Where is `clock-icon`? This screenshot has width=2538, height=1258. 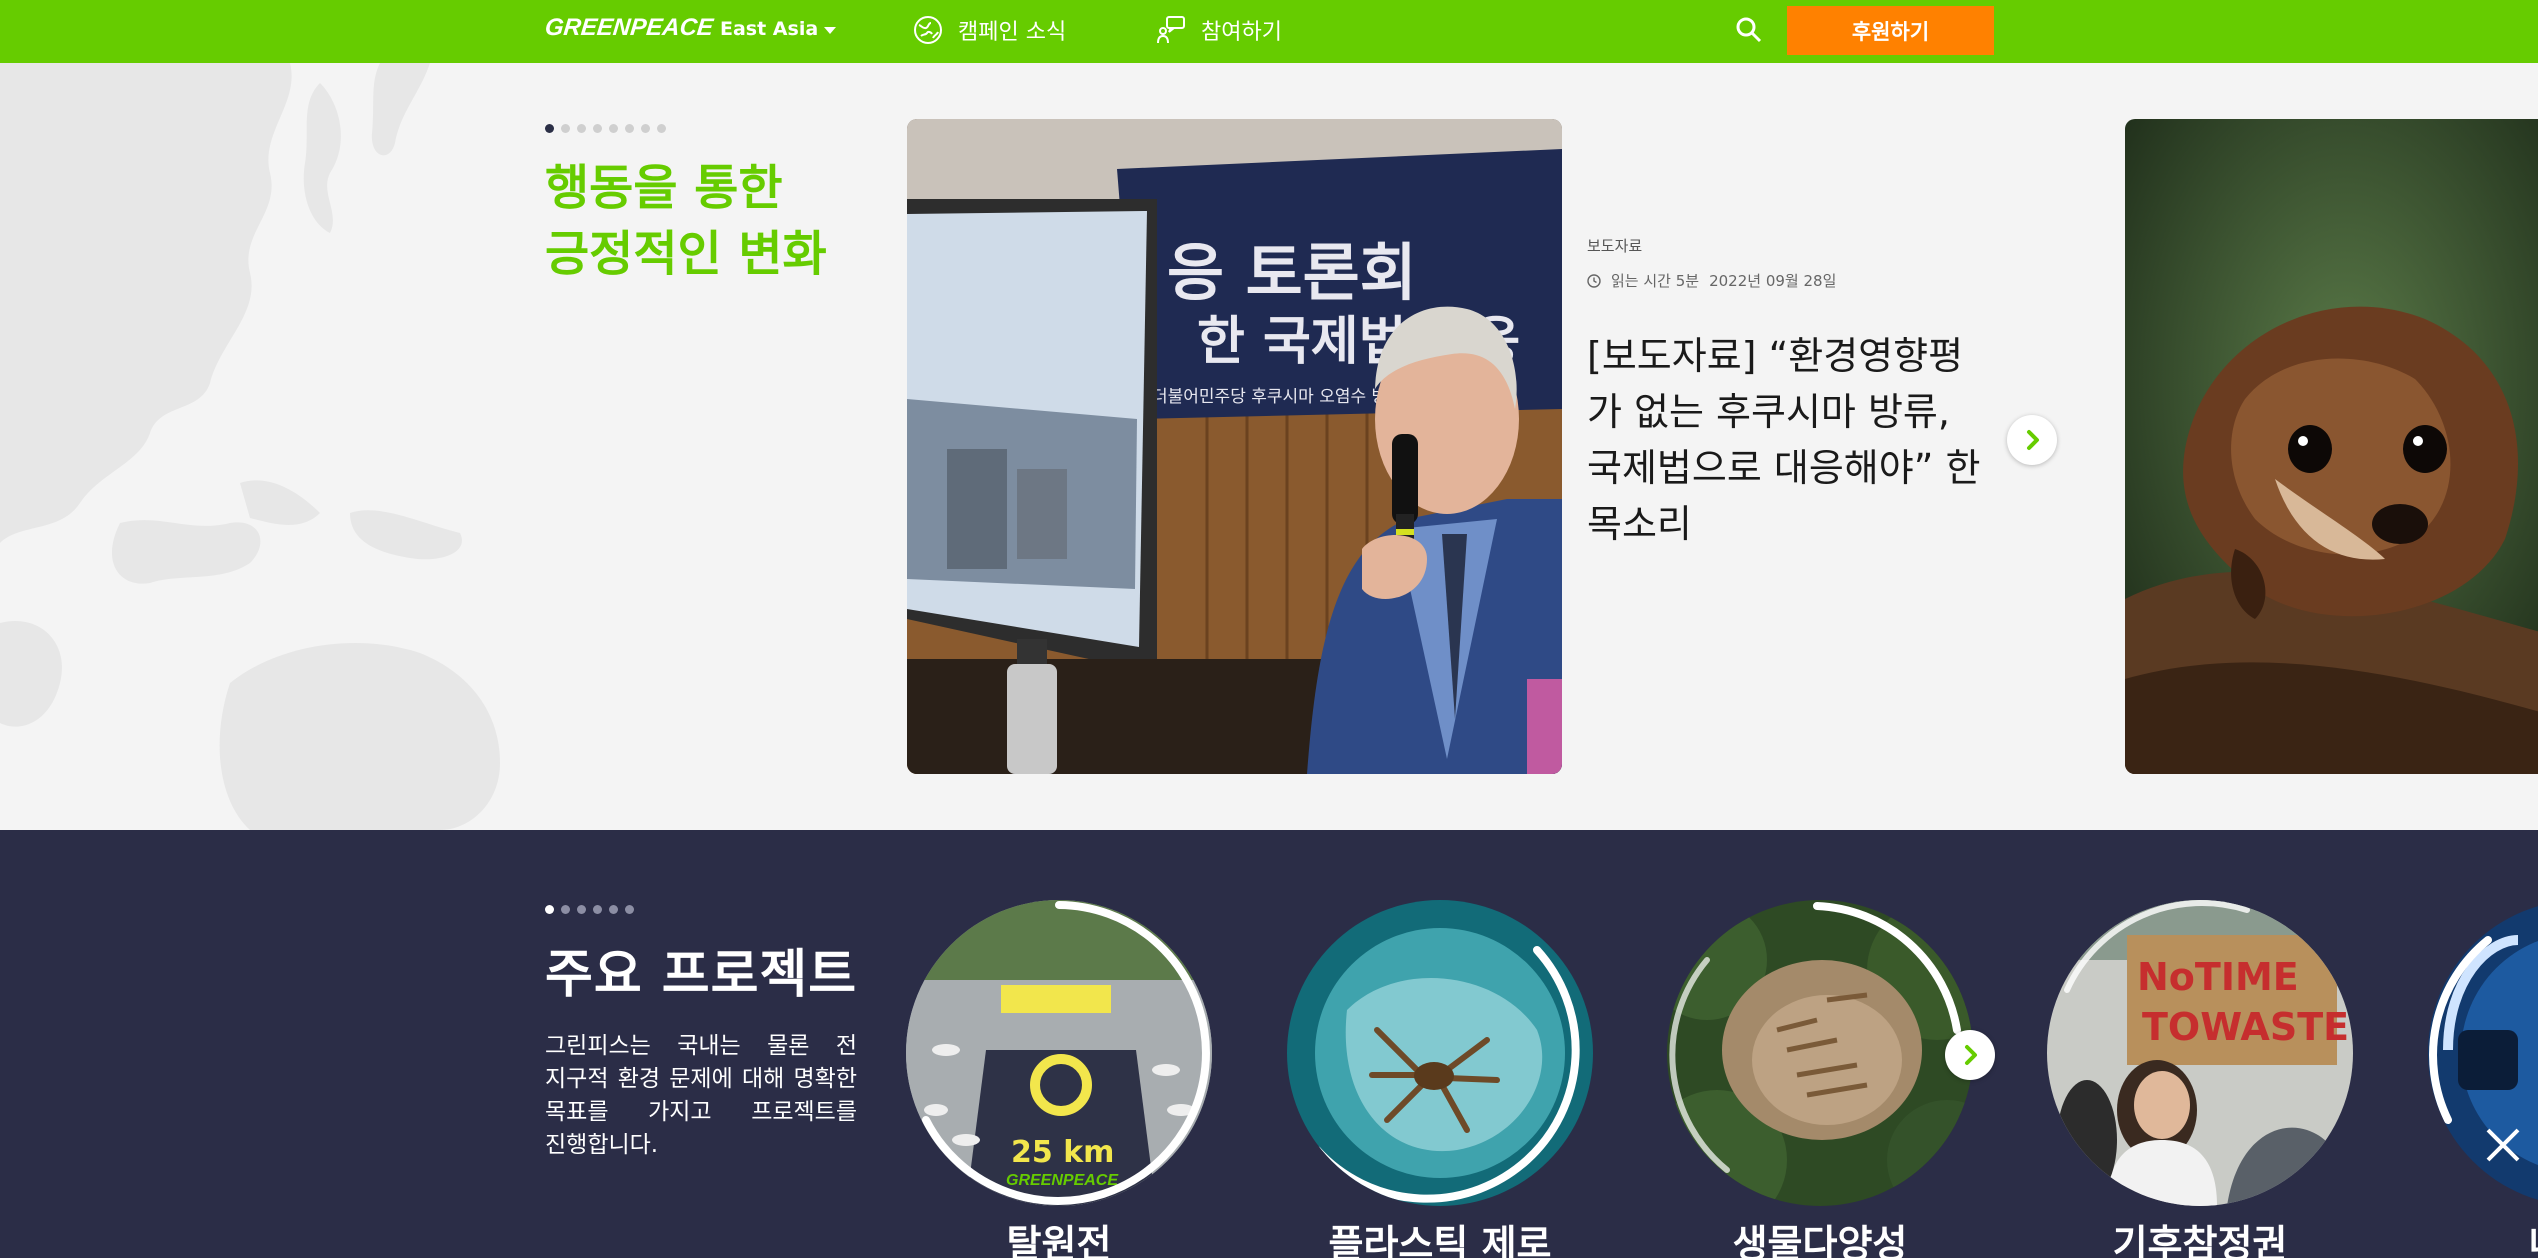
clock-icon is located at coordinates (1594, 280).